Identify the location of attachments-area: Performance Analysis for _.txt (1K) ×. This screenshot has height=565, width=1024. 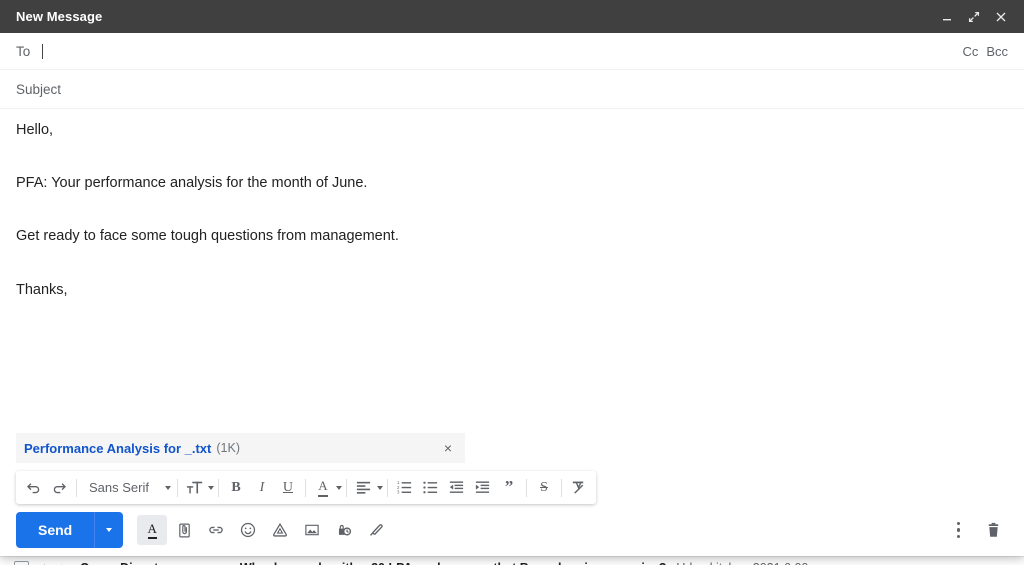
(512, 448).